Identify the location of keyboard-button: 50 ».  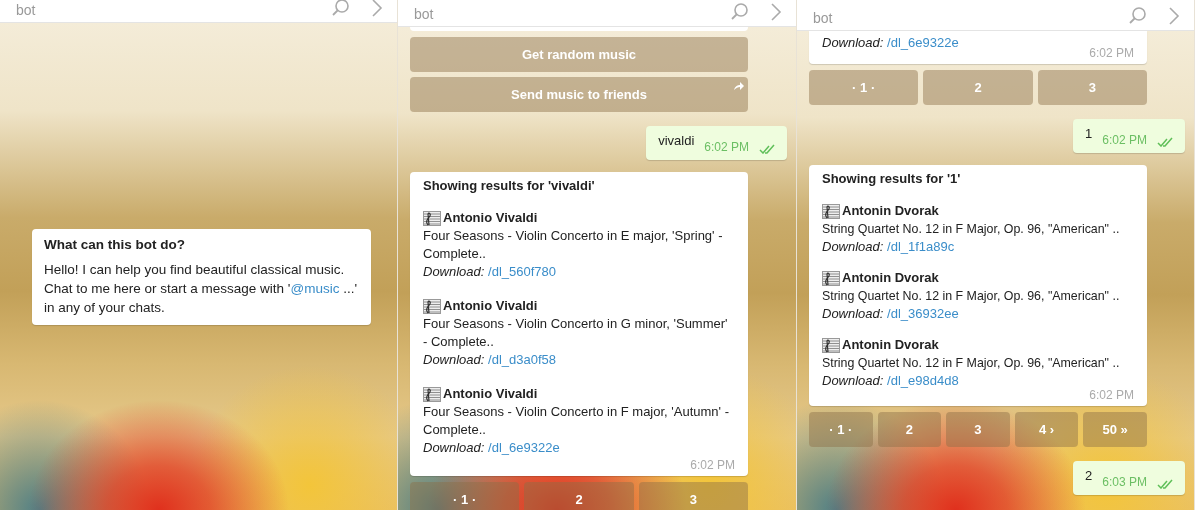
(1115, 429).